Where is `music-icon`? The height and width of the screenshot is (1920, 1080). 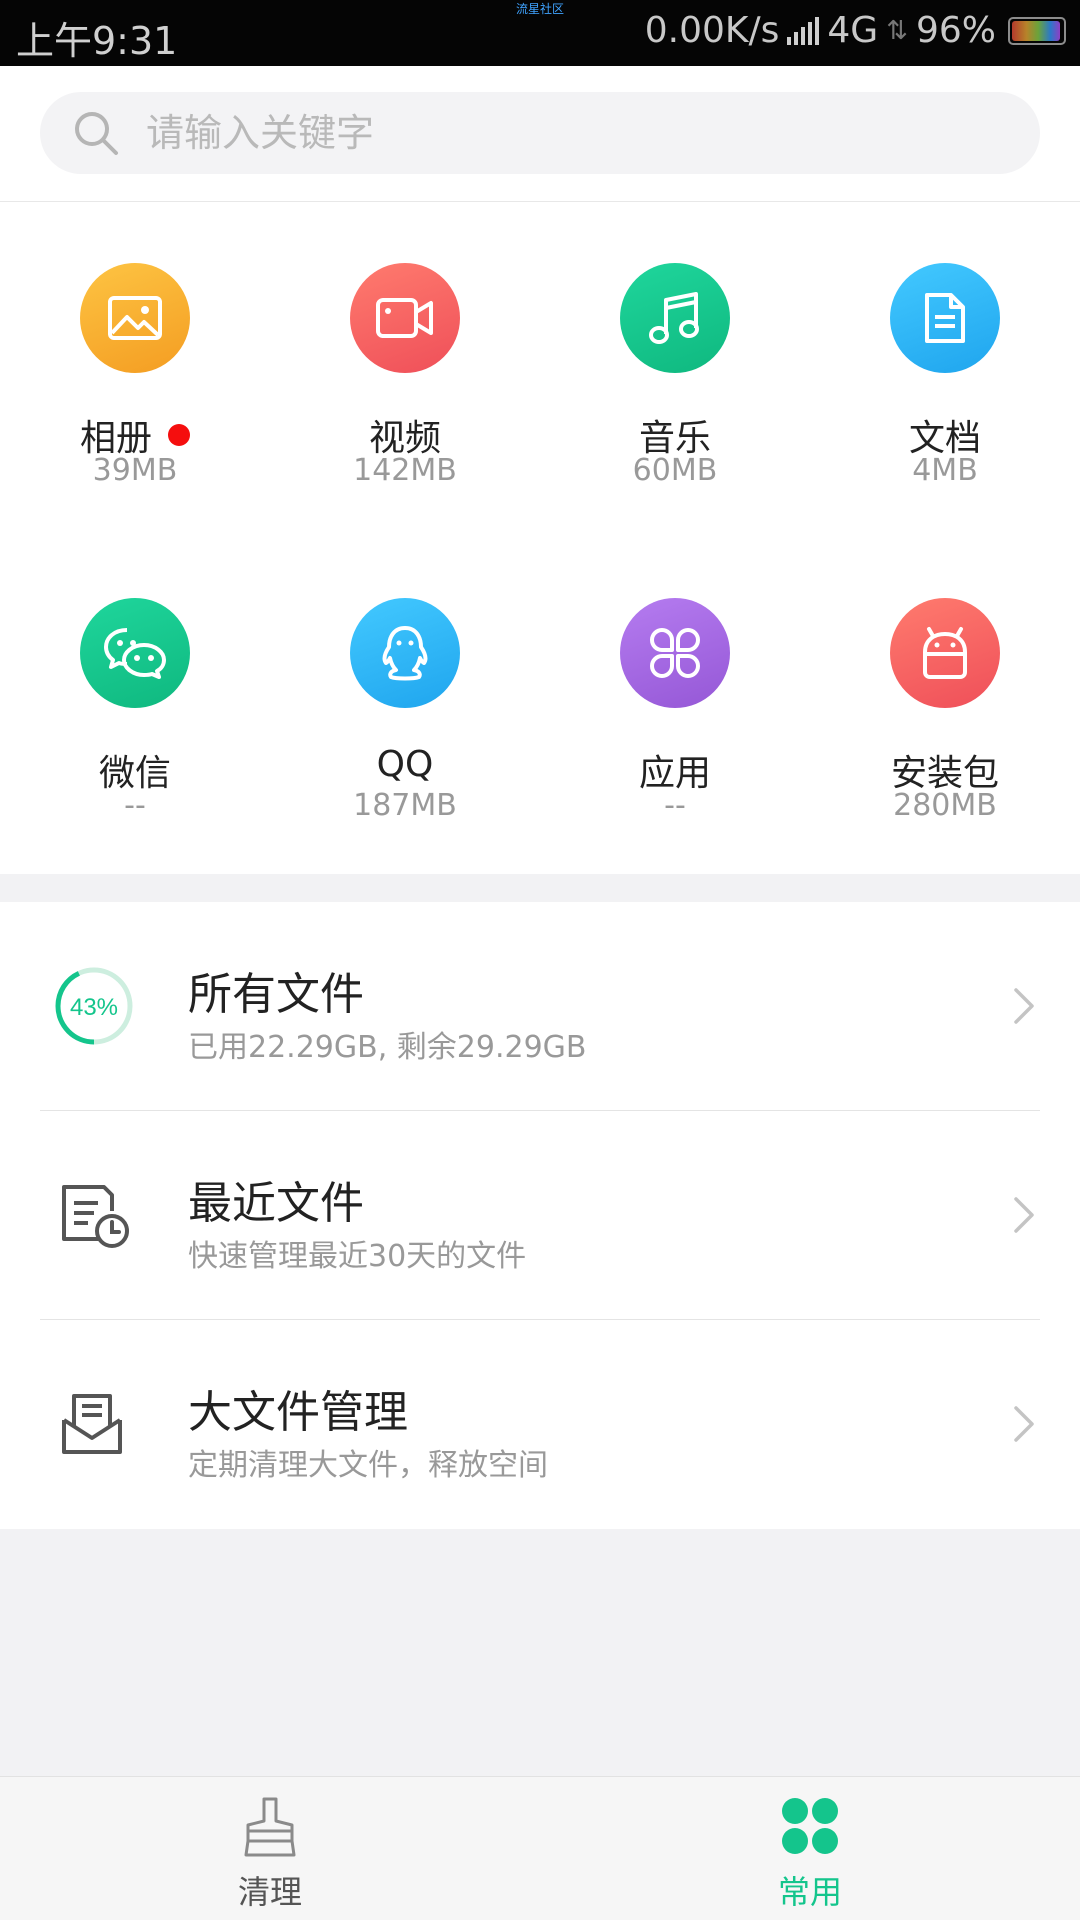
music-icon is located at coordinates (674, 318).